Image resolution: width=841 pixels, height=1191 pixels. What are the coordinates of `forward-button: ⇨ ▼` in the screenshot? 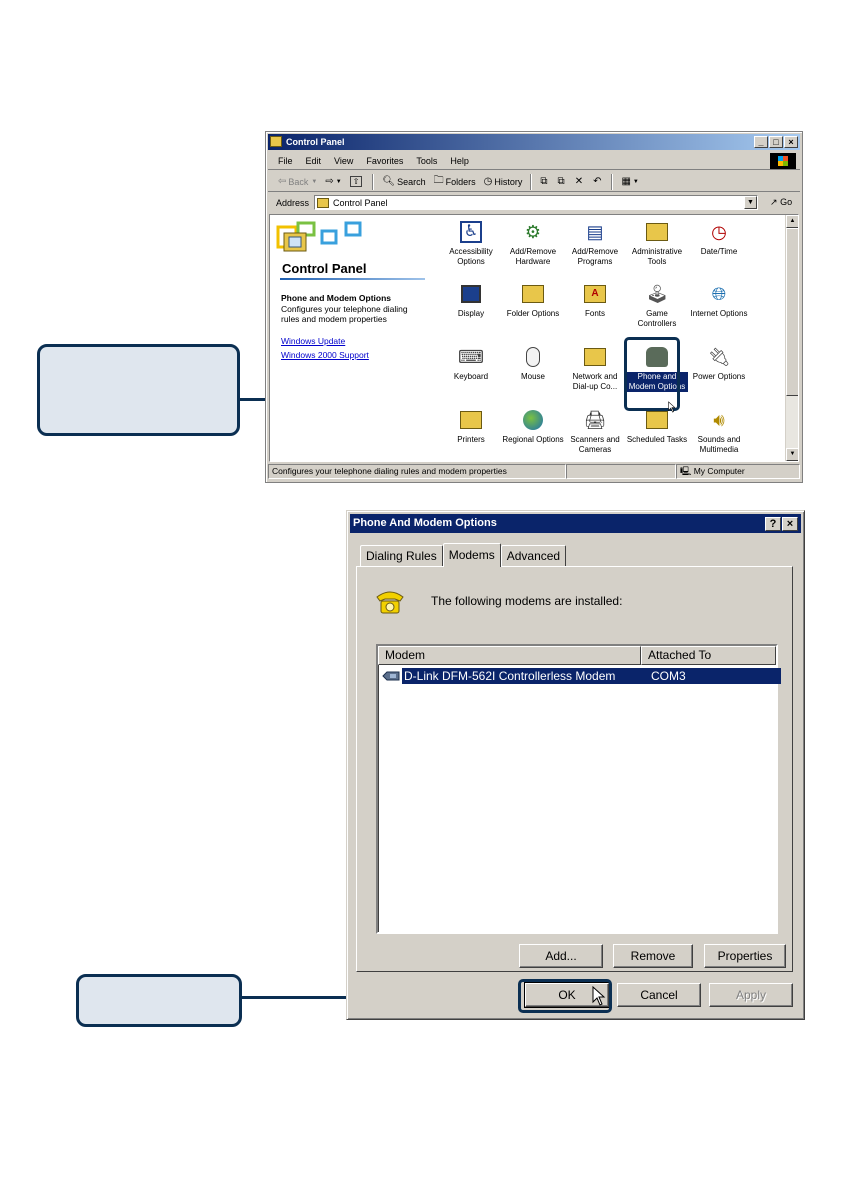 It's located at (333, 181).